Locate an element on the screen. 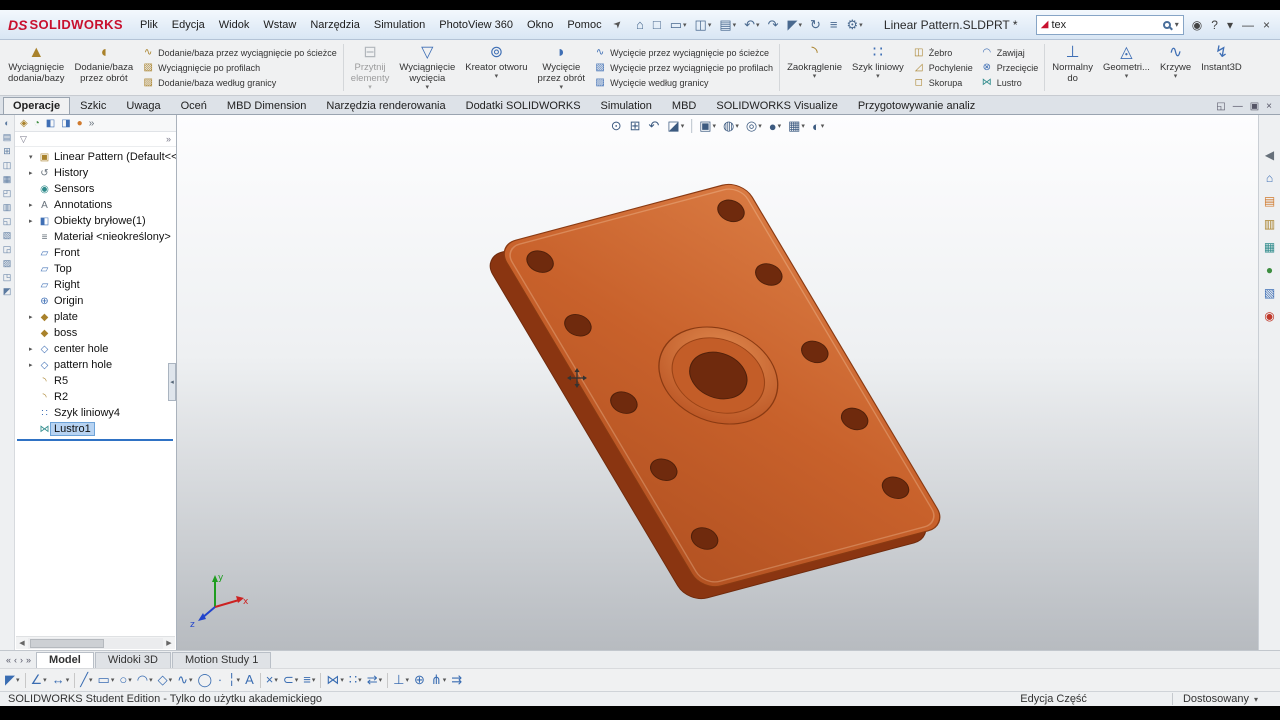 This screenshot has height=720, width=1280. ellipse-icon: ◯ is located at coordinates (206, 680).